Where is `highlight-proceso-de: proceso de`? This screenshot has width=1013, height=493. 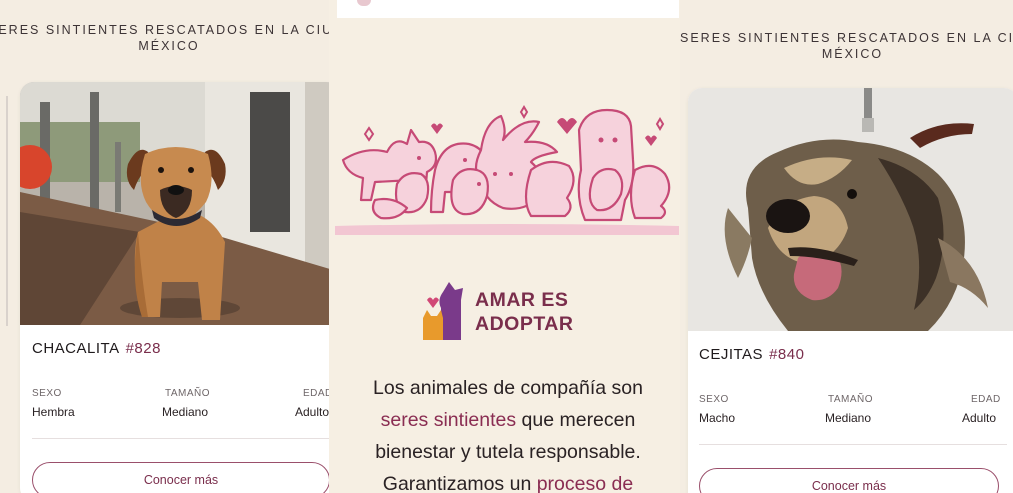
highlight-proceso-de: proceso de is located at coordinates (585, 483).